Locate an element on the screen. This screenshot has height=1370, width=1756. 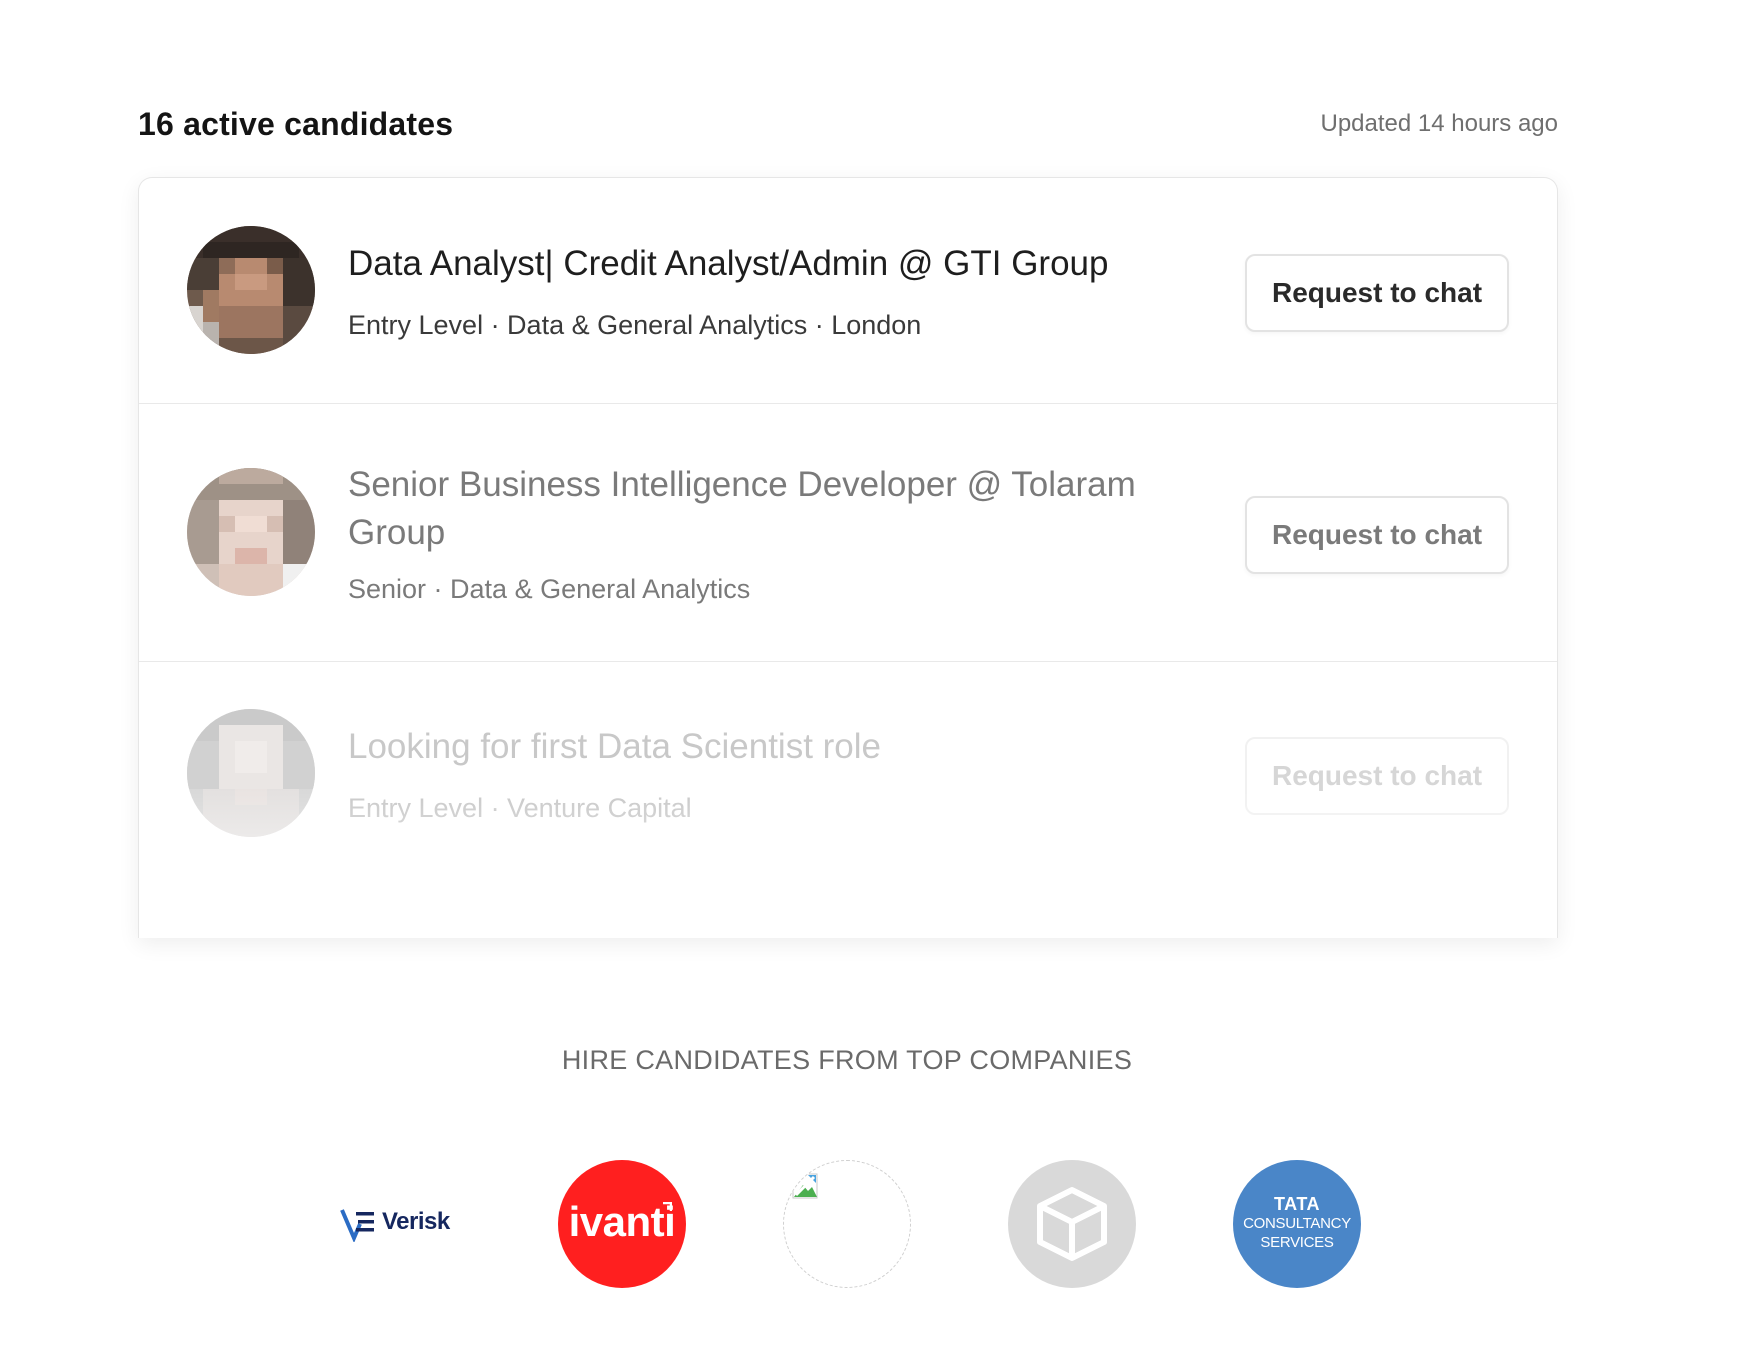
cube-placeholder-icon is located at coordinates (1072, 1224).